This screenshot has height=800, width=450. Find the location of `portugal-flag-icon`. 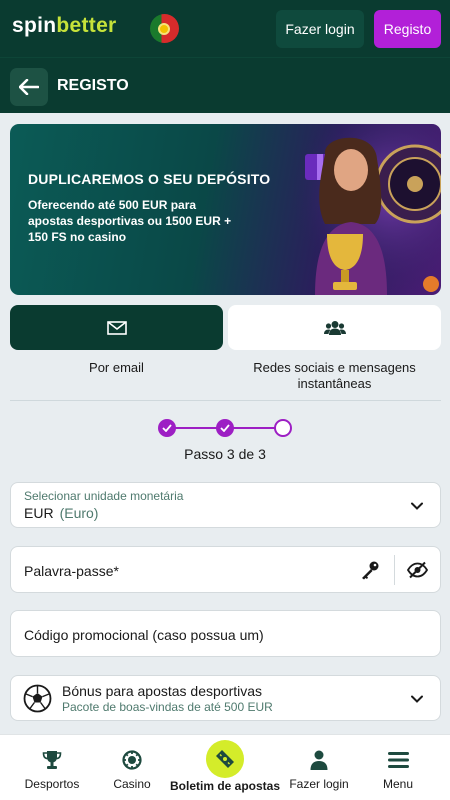

portugal-flag-icon is located at coordinates (164, 28).